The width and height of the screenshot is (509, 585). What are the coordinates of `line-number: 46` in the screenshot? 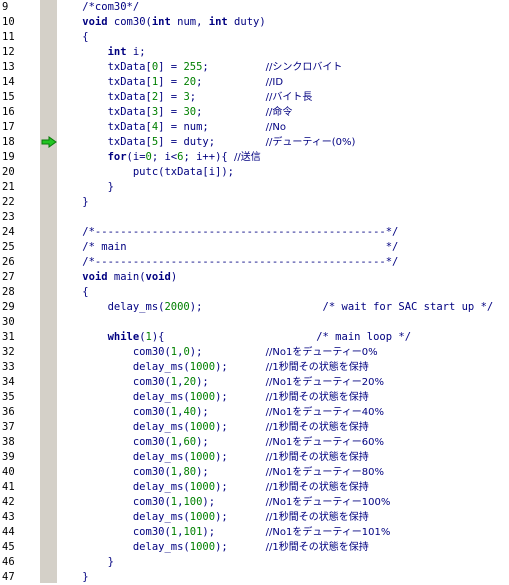 It's located at (8, 562).